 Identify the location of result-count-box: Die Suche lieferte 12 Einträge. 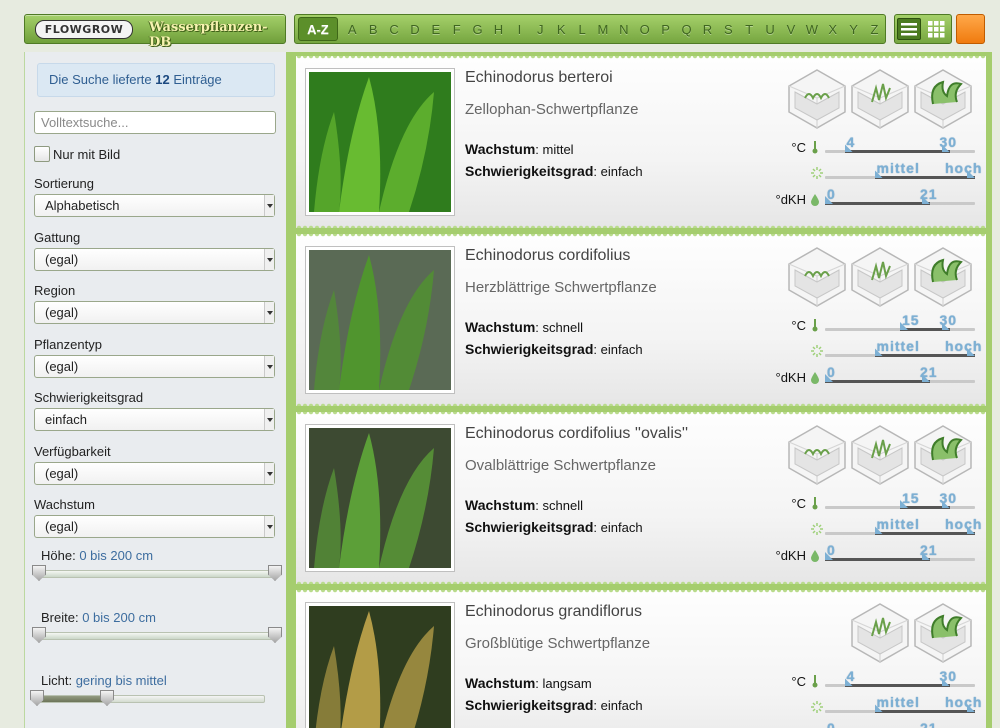
(156, 80).